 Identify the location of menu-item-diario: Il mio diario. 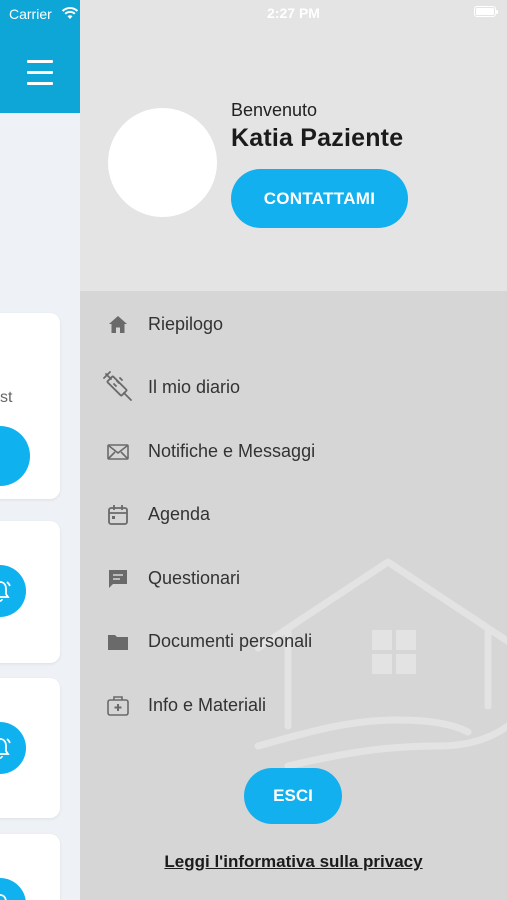
(293, 388).